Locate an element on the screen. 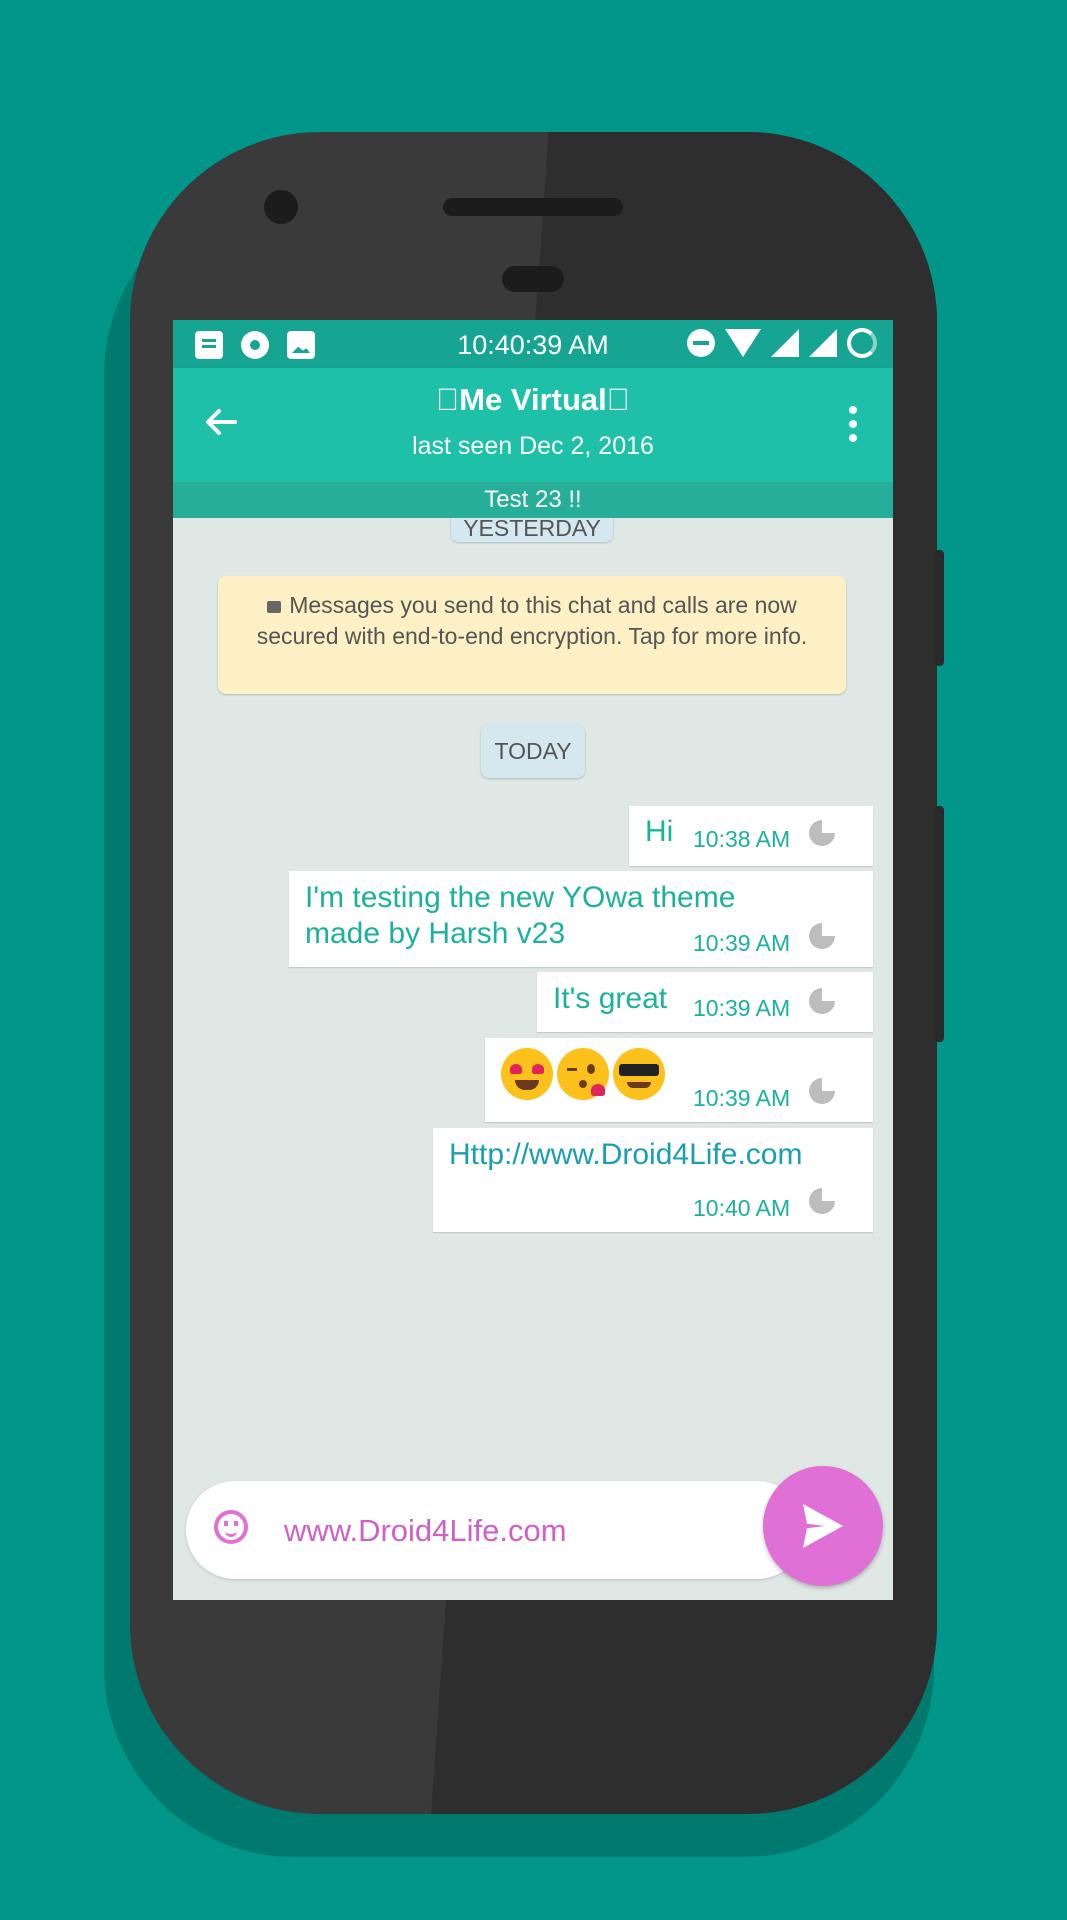 The image size is (1067, 1920). proximity-sensor is located at coordinates (533, 279).